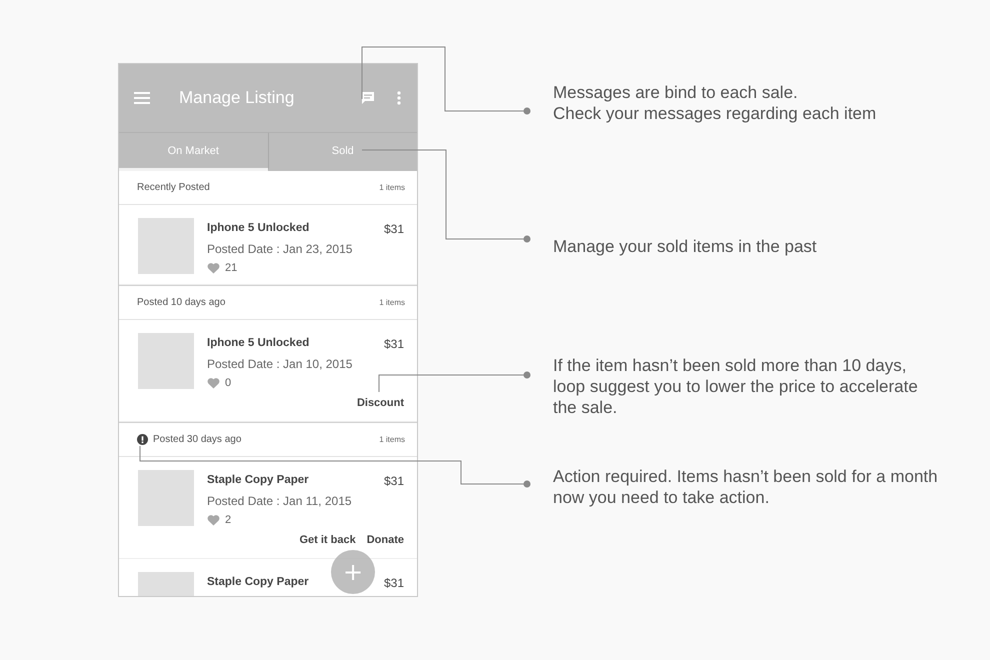 This screenshot has height=660, width=990. What do you see at coordinates (174, 187) in the screenshot?
I see `section-title: Recently Posted` at bounding box center [174, 187].